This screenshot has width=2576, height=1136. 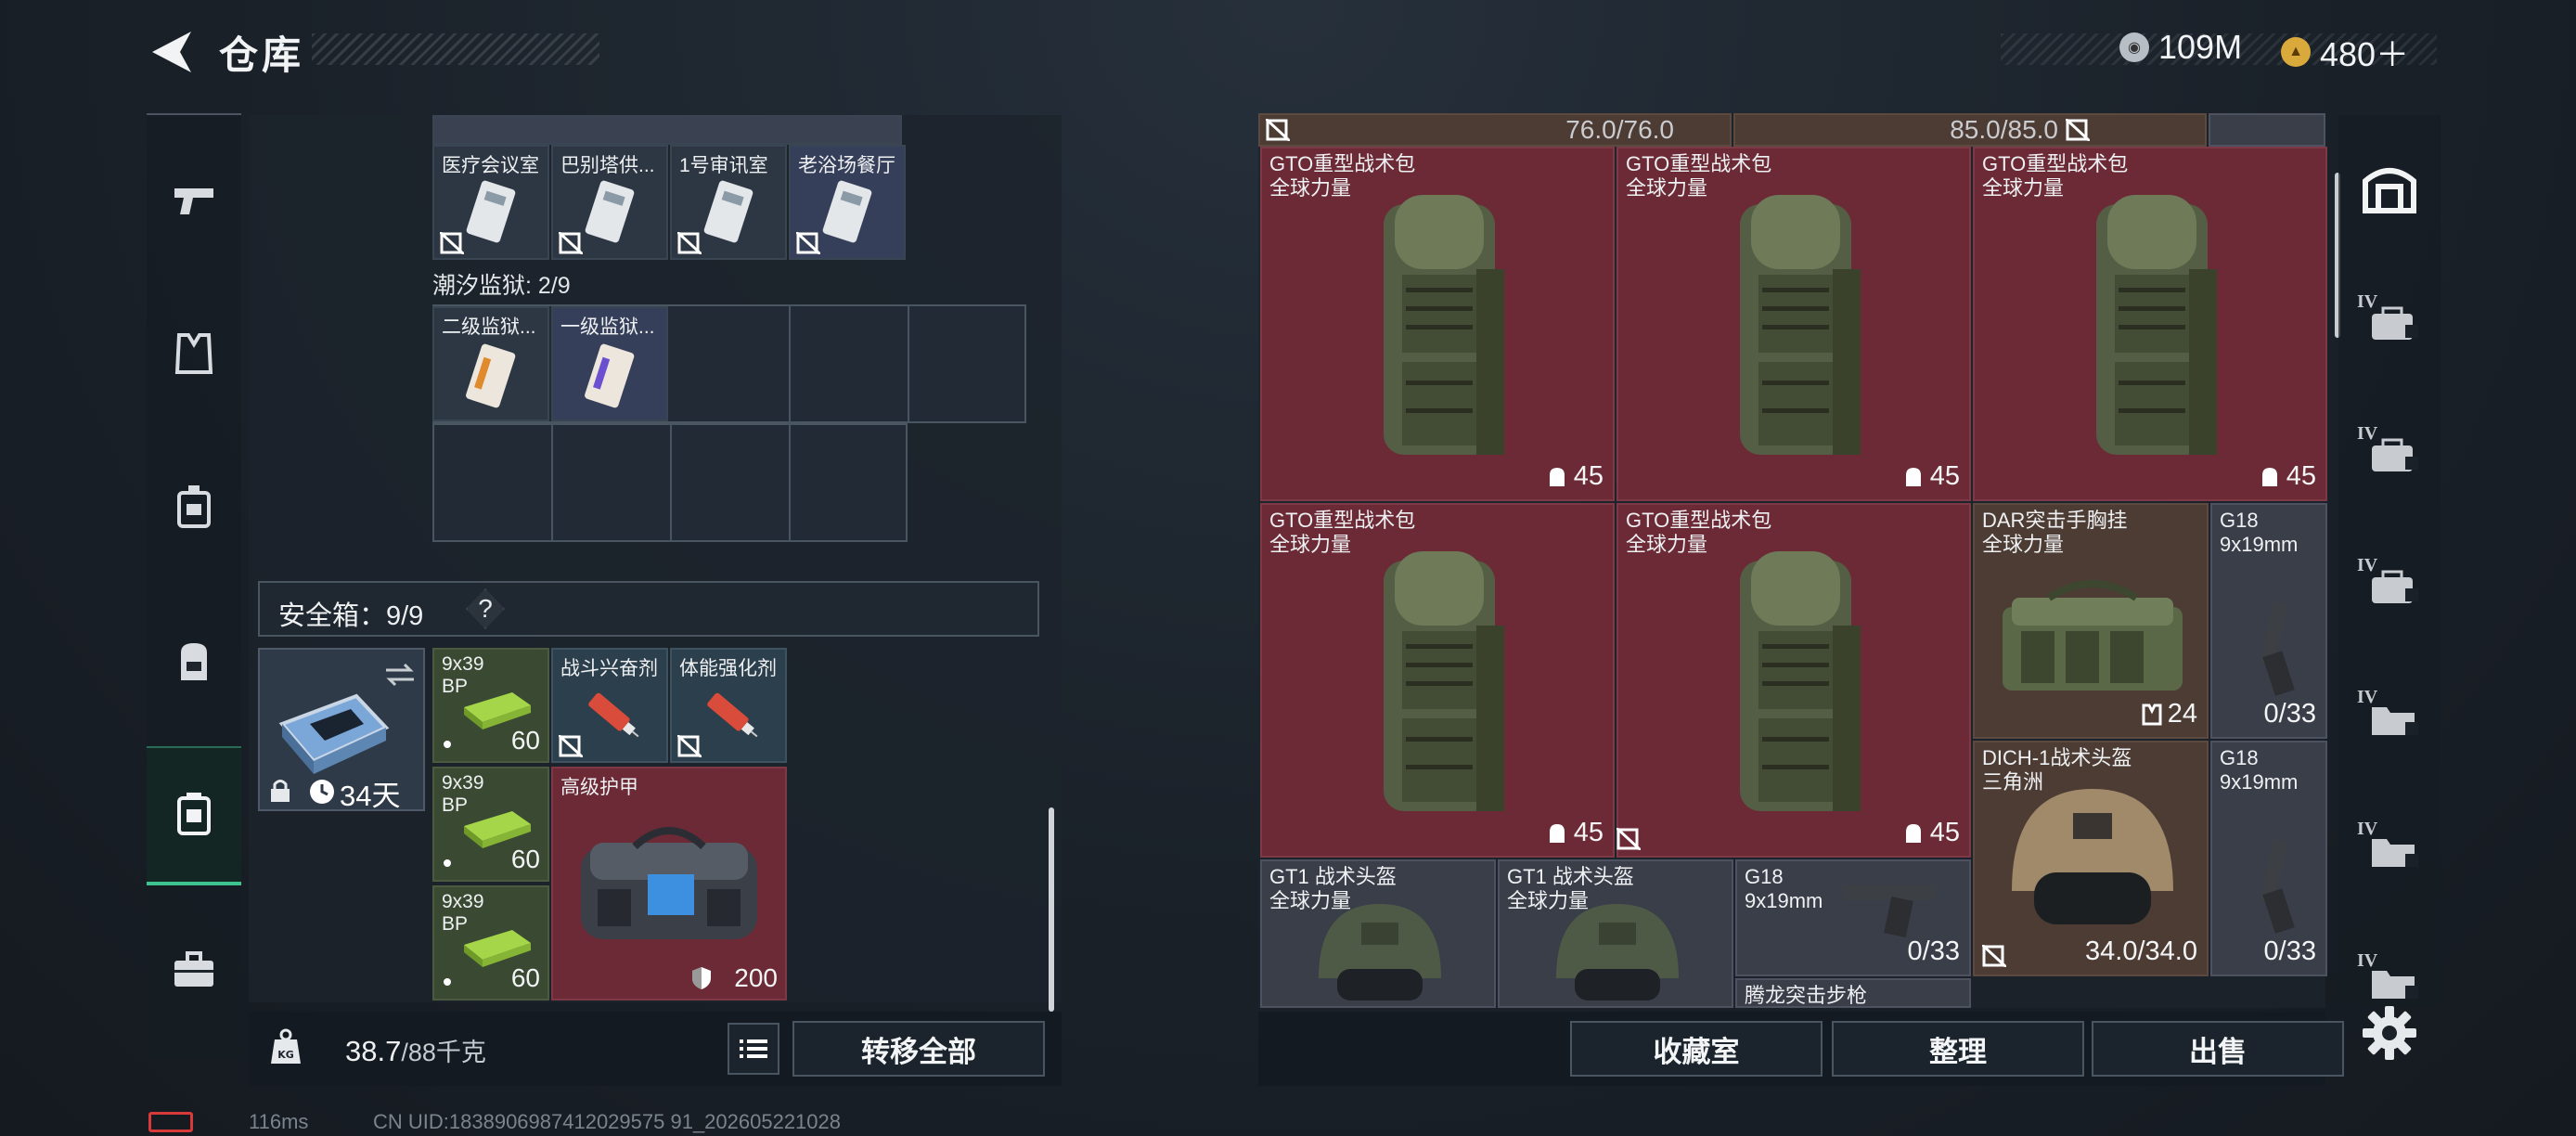 What do you see at coordinates (1051, 909) in the screenshot?
I see `left-scrollbar` at bounding box center [1051, 909].